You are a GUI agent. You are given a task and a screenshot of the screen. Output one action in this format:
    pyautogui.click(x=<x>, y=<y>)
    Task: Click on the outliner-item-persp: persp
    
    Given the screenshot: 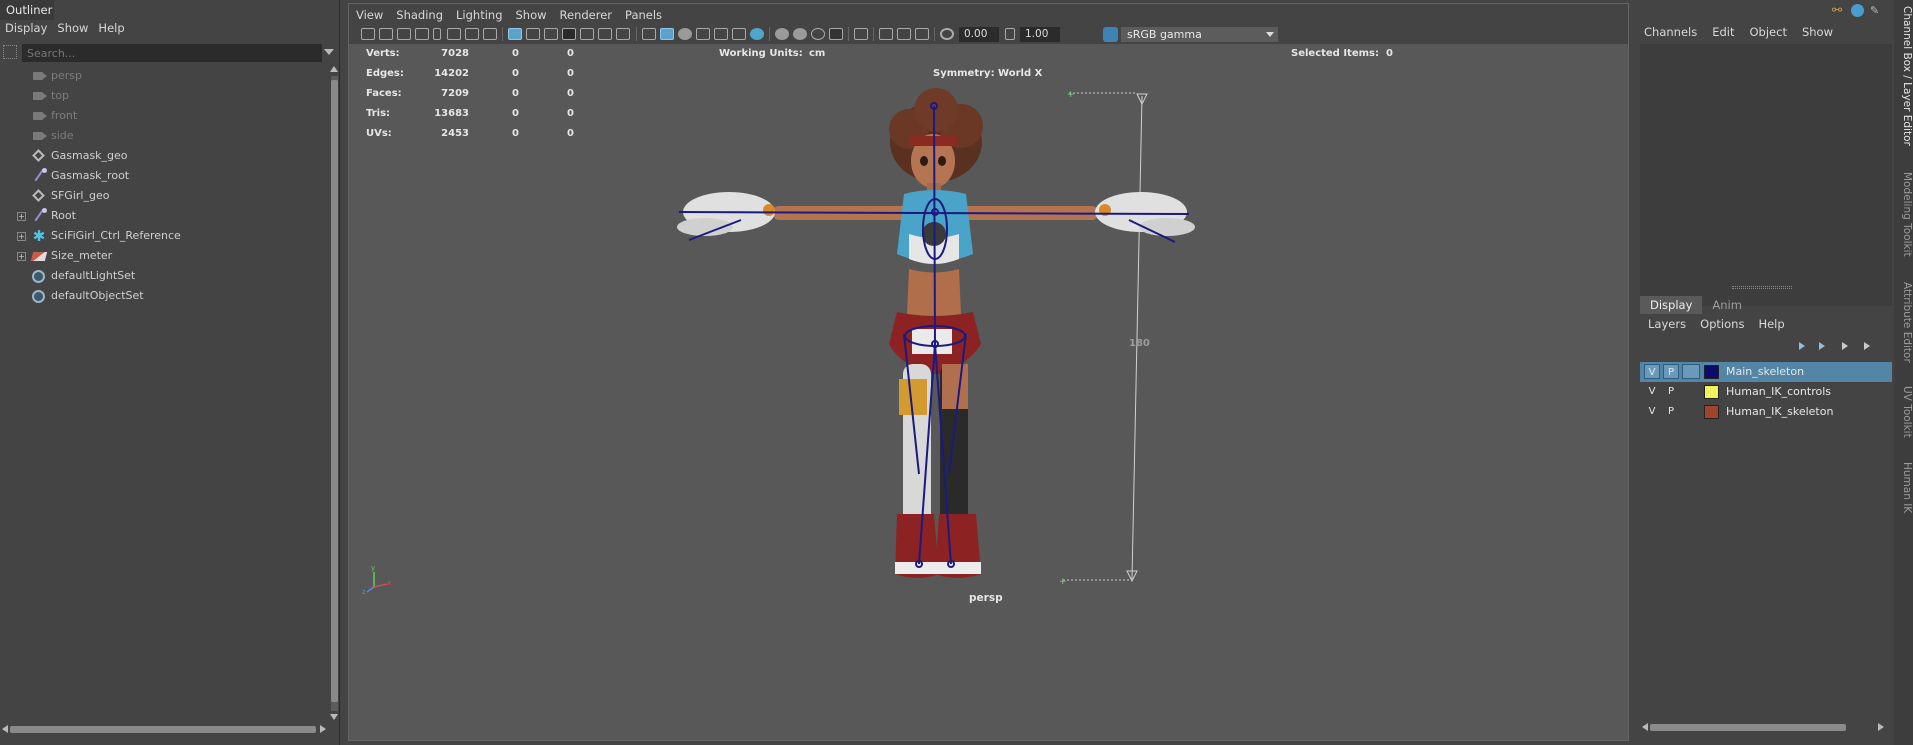 What is the action you would take?
    pyautogui.click(x=164, y=76)
    